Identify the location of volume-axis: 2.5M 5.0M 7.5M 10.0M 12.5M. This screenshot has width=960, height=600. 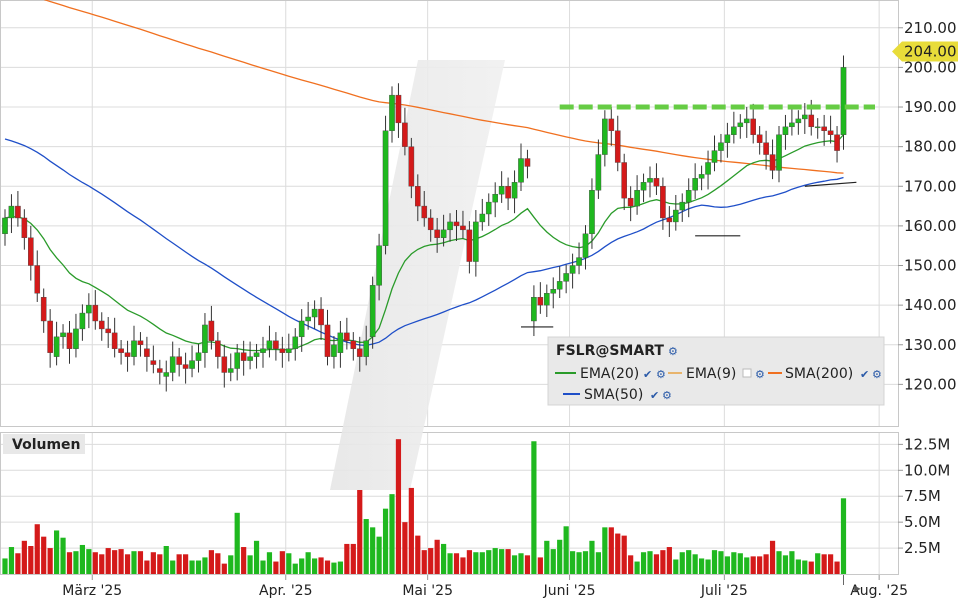
(924, 496).